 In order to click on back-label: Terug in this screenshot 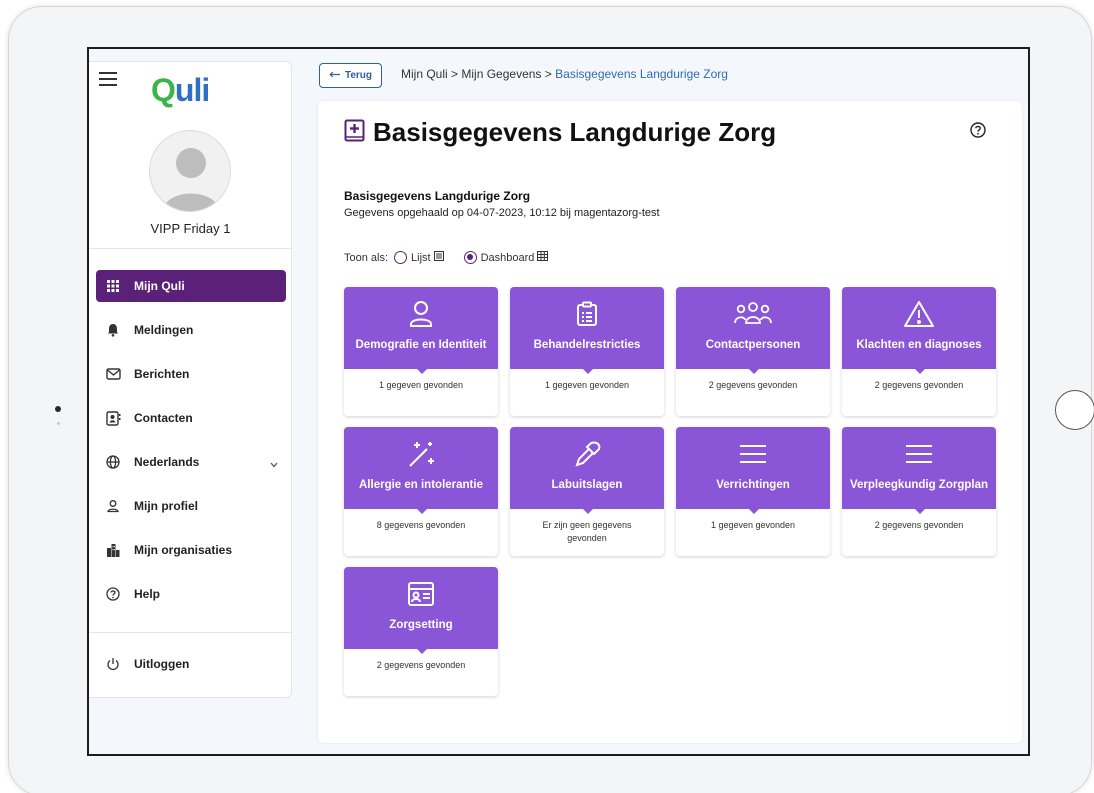, I will do `click(358, 75)`.